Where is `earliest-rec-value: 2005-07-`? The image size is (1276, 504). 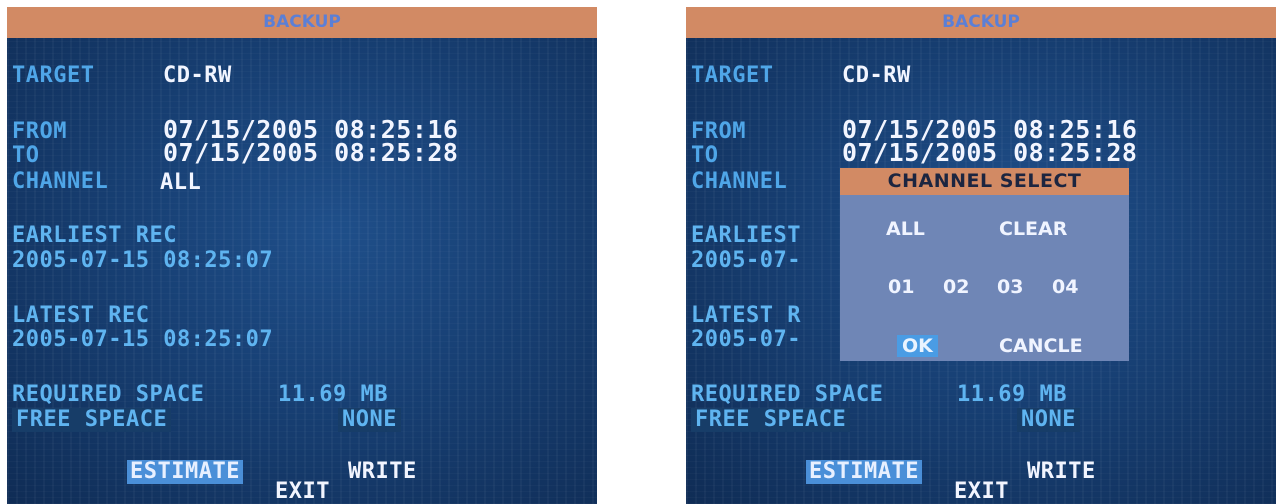 earliest-rec-value: 2005-07- is located at coordinates (746, 260).